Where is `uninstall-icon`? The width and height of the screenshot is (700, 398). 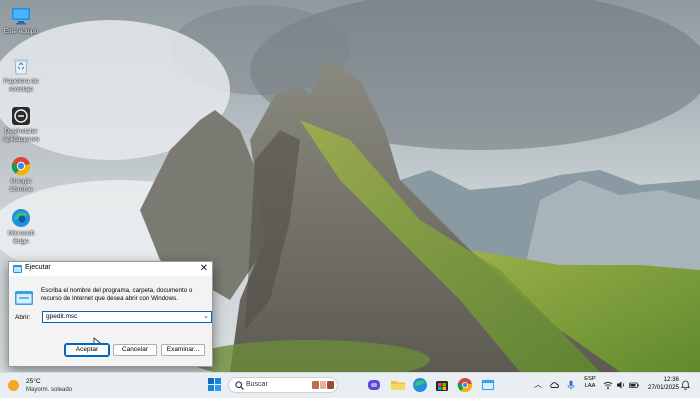 uninstall-icon is located at coordinates (21, 116).